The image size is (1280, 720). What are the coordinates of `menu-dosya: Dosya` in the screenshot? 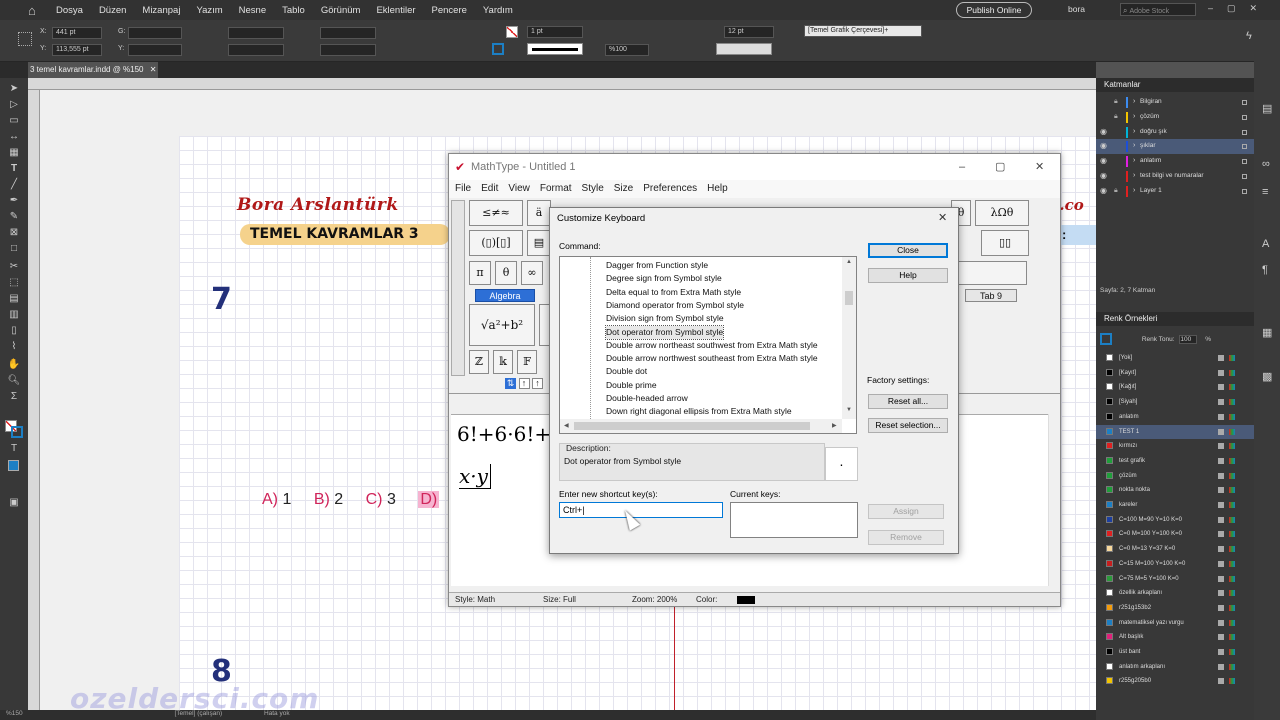 It's located at (69, 10).